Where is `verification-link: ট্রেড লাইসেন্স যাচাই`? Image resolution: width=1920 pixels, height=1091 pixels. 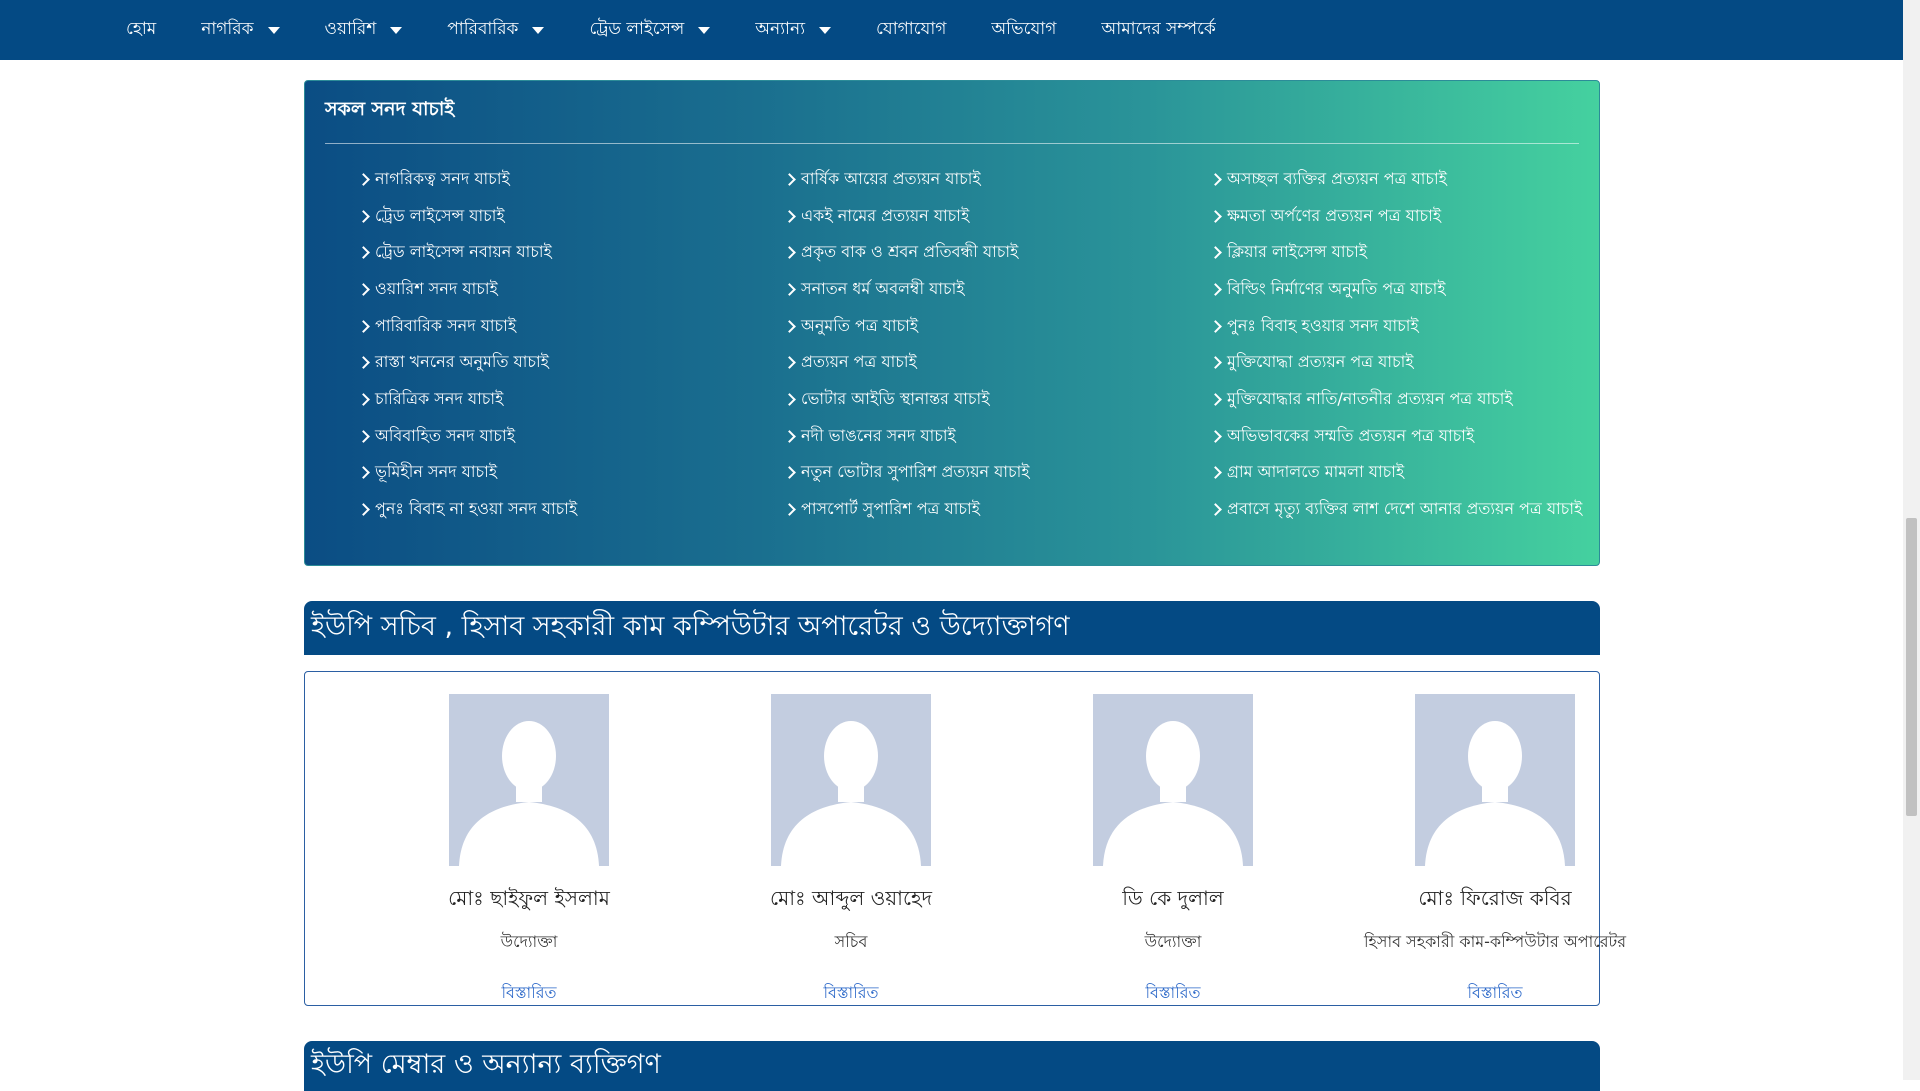
verification-link: ট্রেড লাইসেন্স যাচাই is located at coordinates (570, 216).